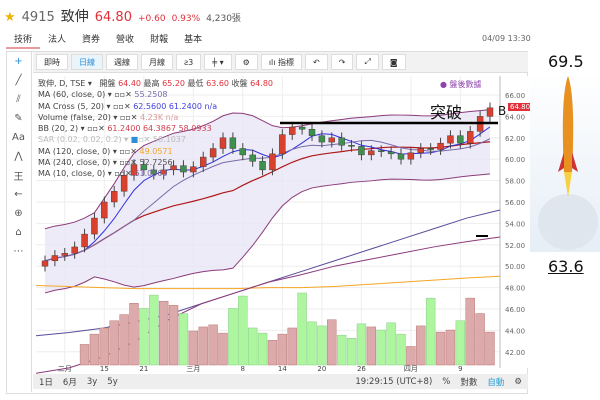 This screenshot has width=600, height=400. What do you see at coordinates (468, 382) in the screenshot?
I see `log-toggle: 對數` at bounding box center [468, 382].